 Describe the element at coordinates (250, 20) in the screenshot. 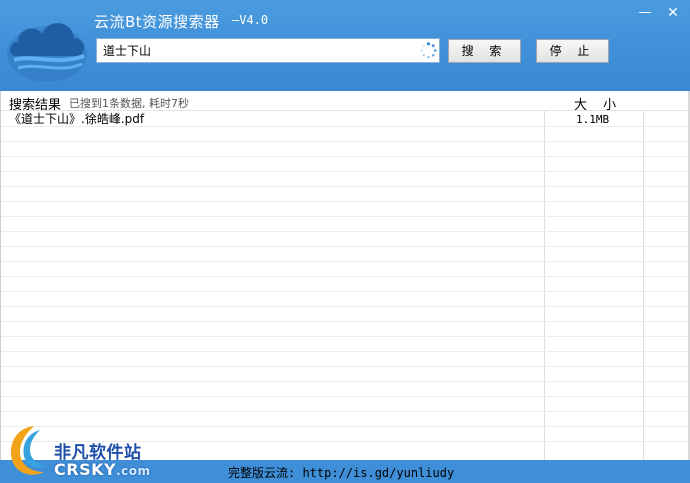

I see `app-version: —V4.0` at that location.